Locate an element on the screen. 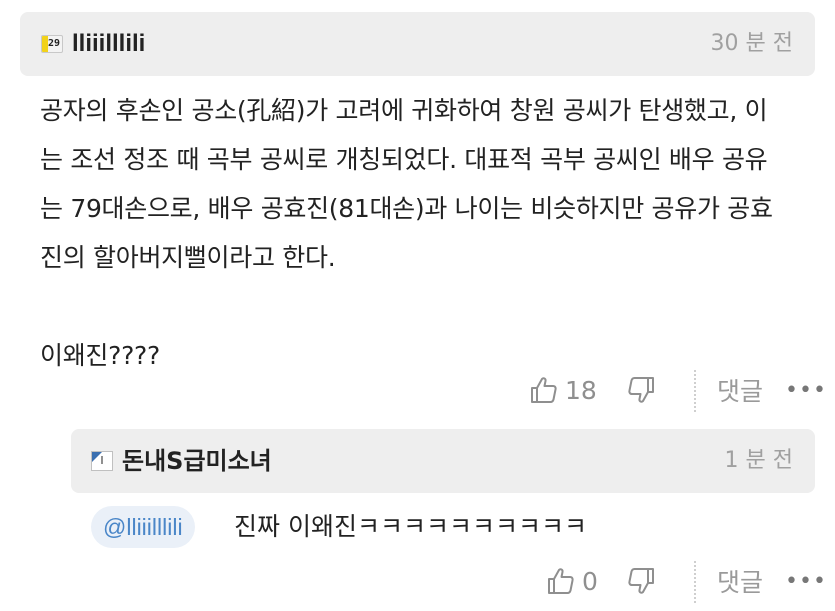 Image resolution: width=835 pixels, height=611 pixels. action-divider is located at coordinates (695, 391).